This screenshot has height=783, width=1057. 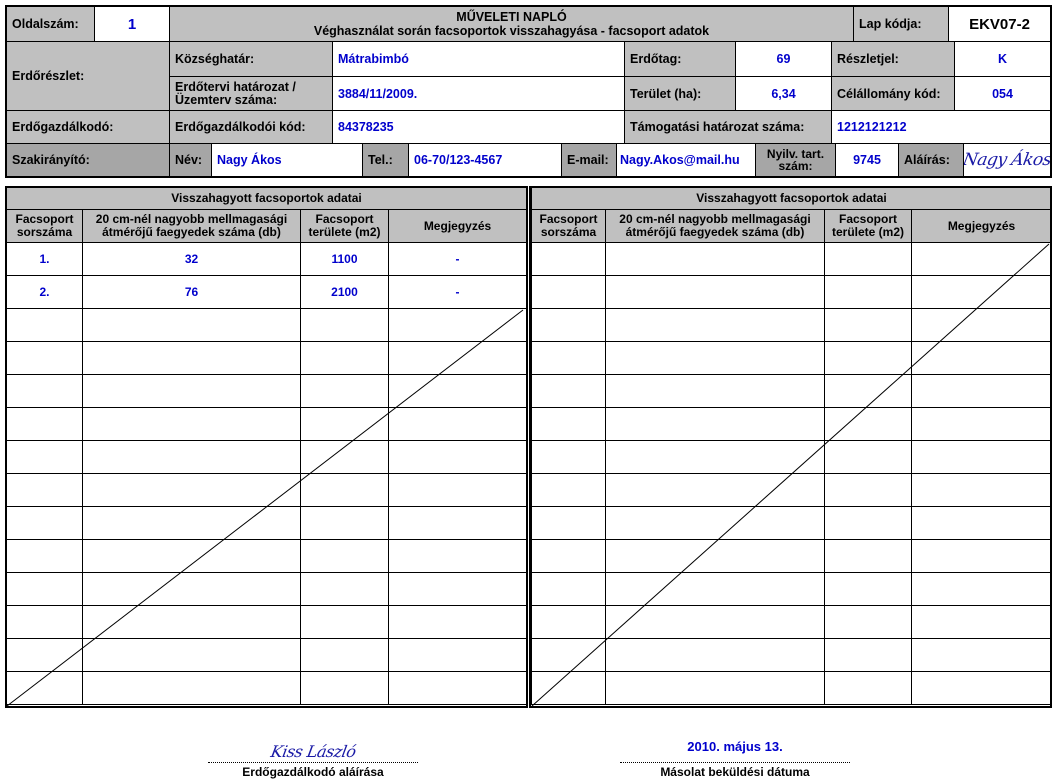 What do you see at coordinates (1007, 160) in the screenshot?
I see `alairas-box: Nagy Ákos` at bounding box center [1007, 160].